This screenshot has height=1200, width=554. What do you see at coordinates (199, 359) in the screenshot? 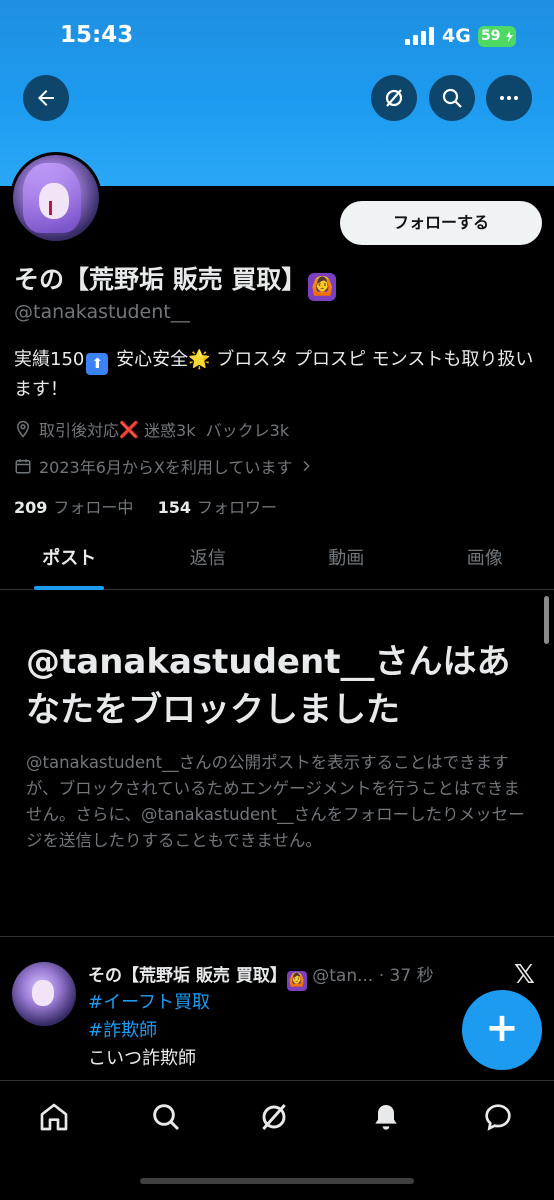
I see `star-emoji: 🌟` at bounding box center [199, 359].